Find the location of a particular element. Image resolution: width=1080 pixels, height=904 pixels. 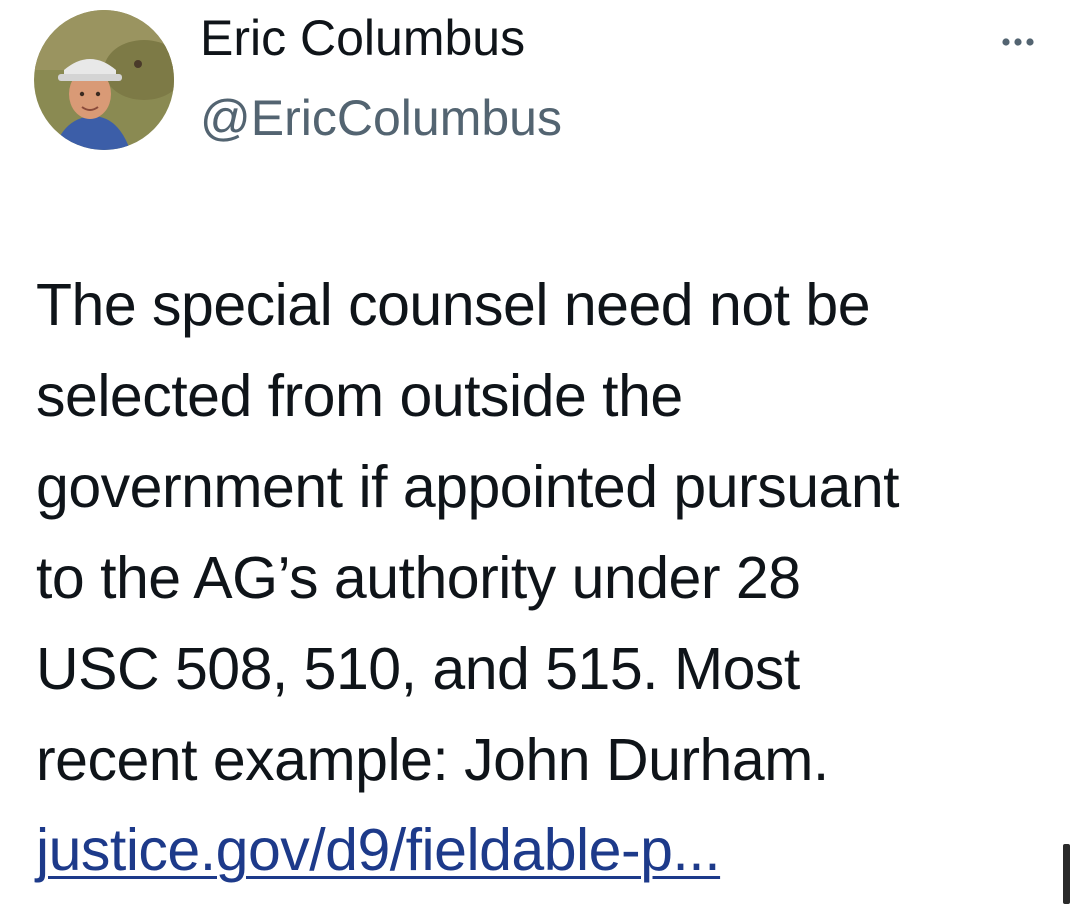

tweet-text-line: to the AG’s authority under 28 is located at coordinates (418, 578).